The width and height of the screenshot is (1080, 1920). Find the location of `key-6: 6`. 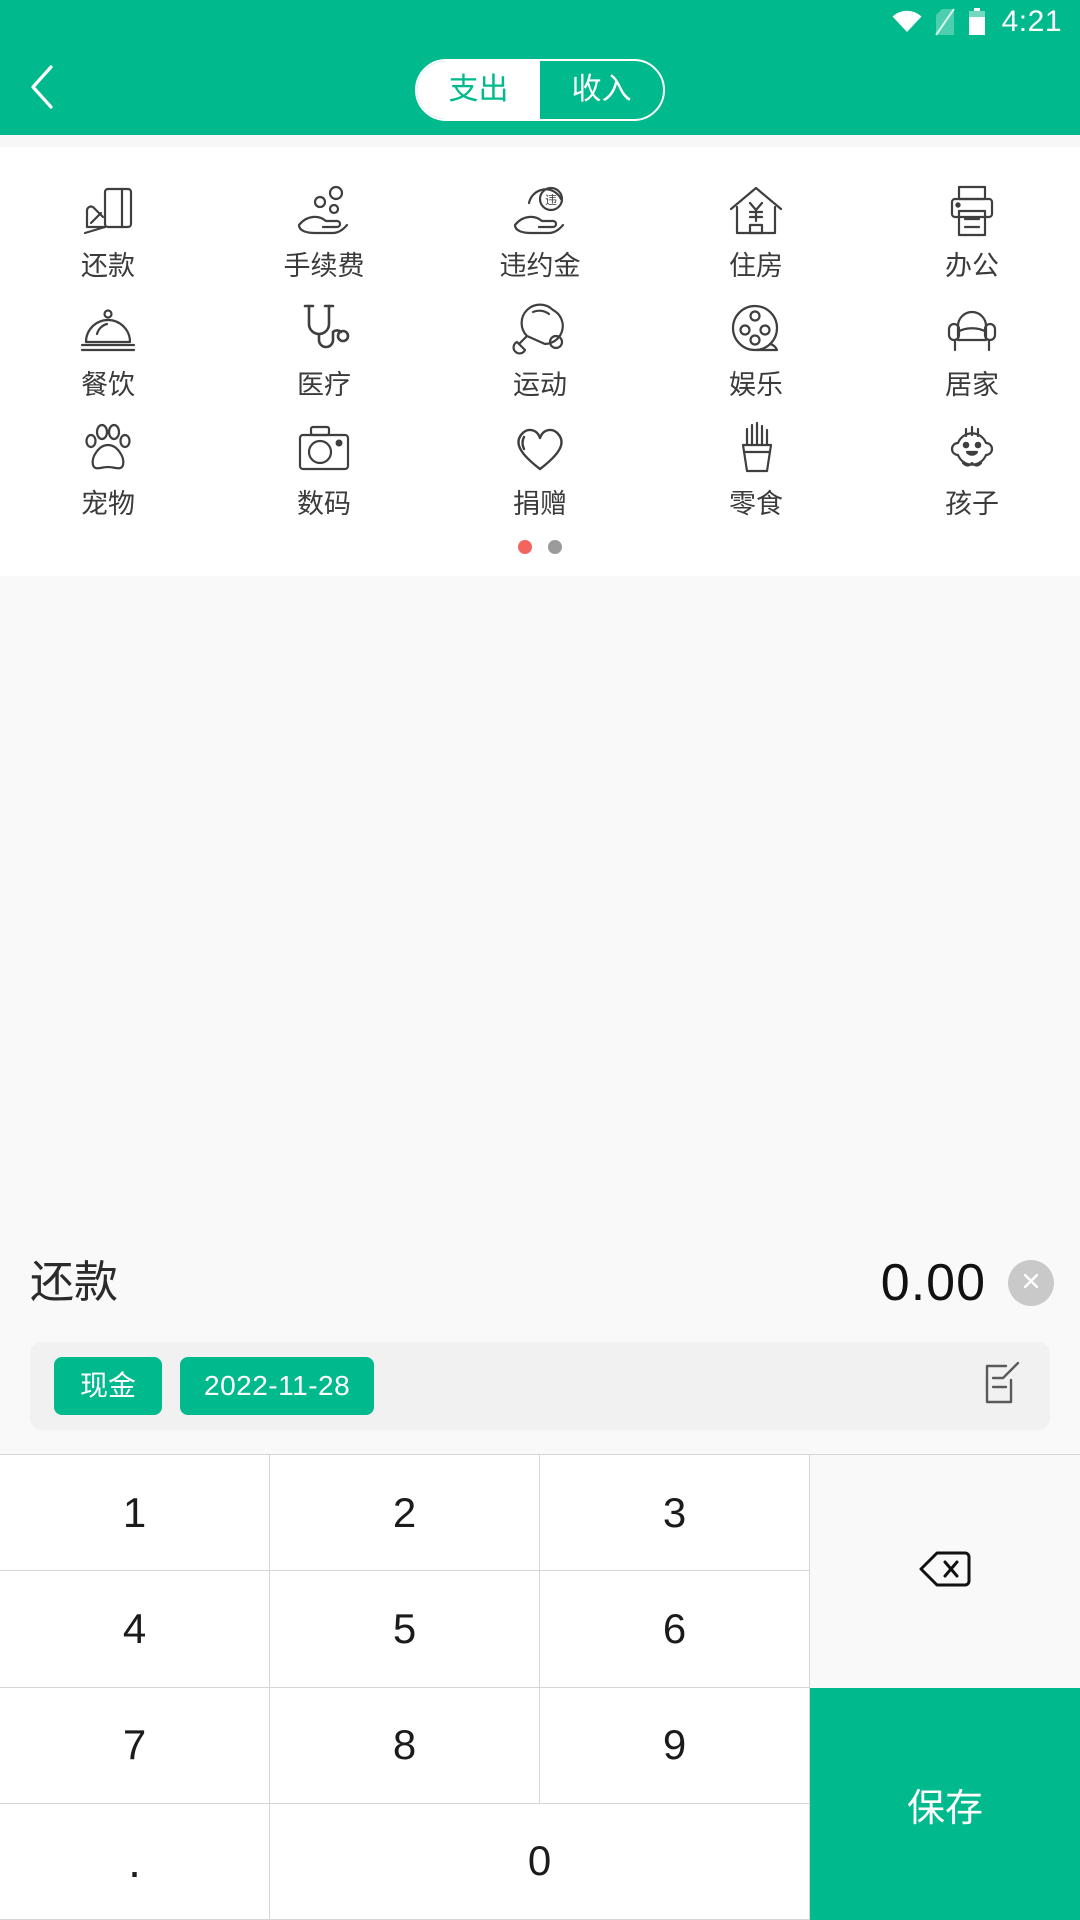

key-6: 6 is located at coordinates (675, 1629).